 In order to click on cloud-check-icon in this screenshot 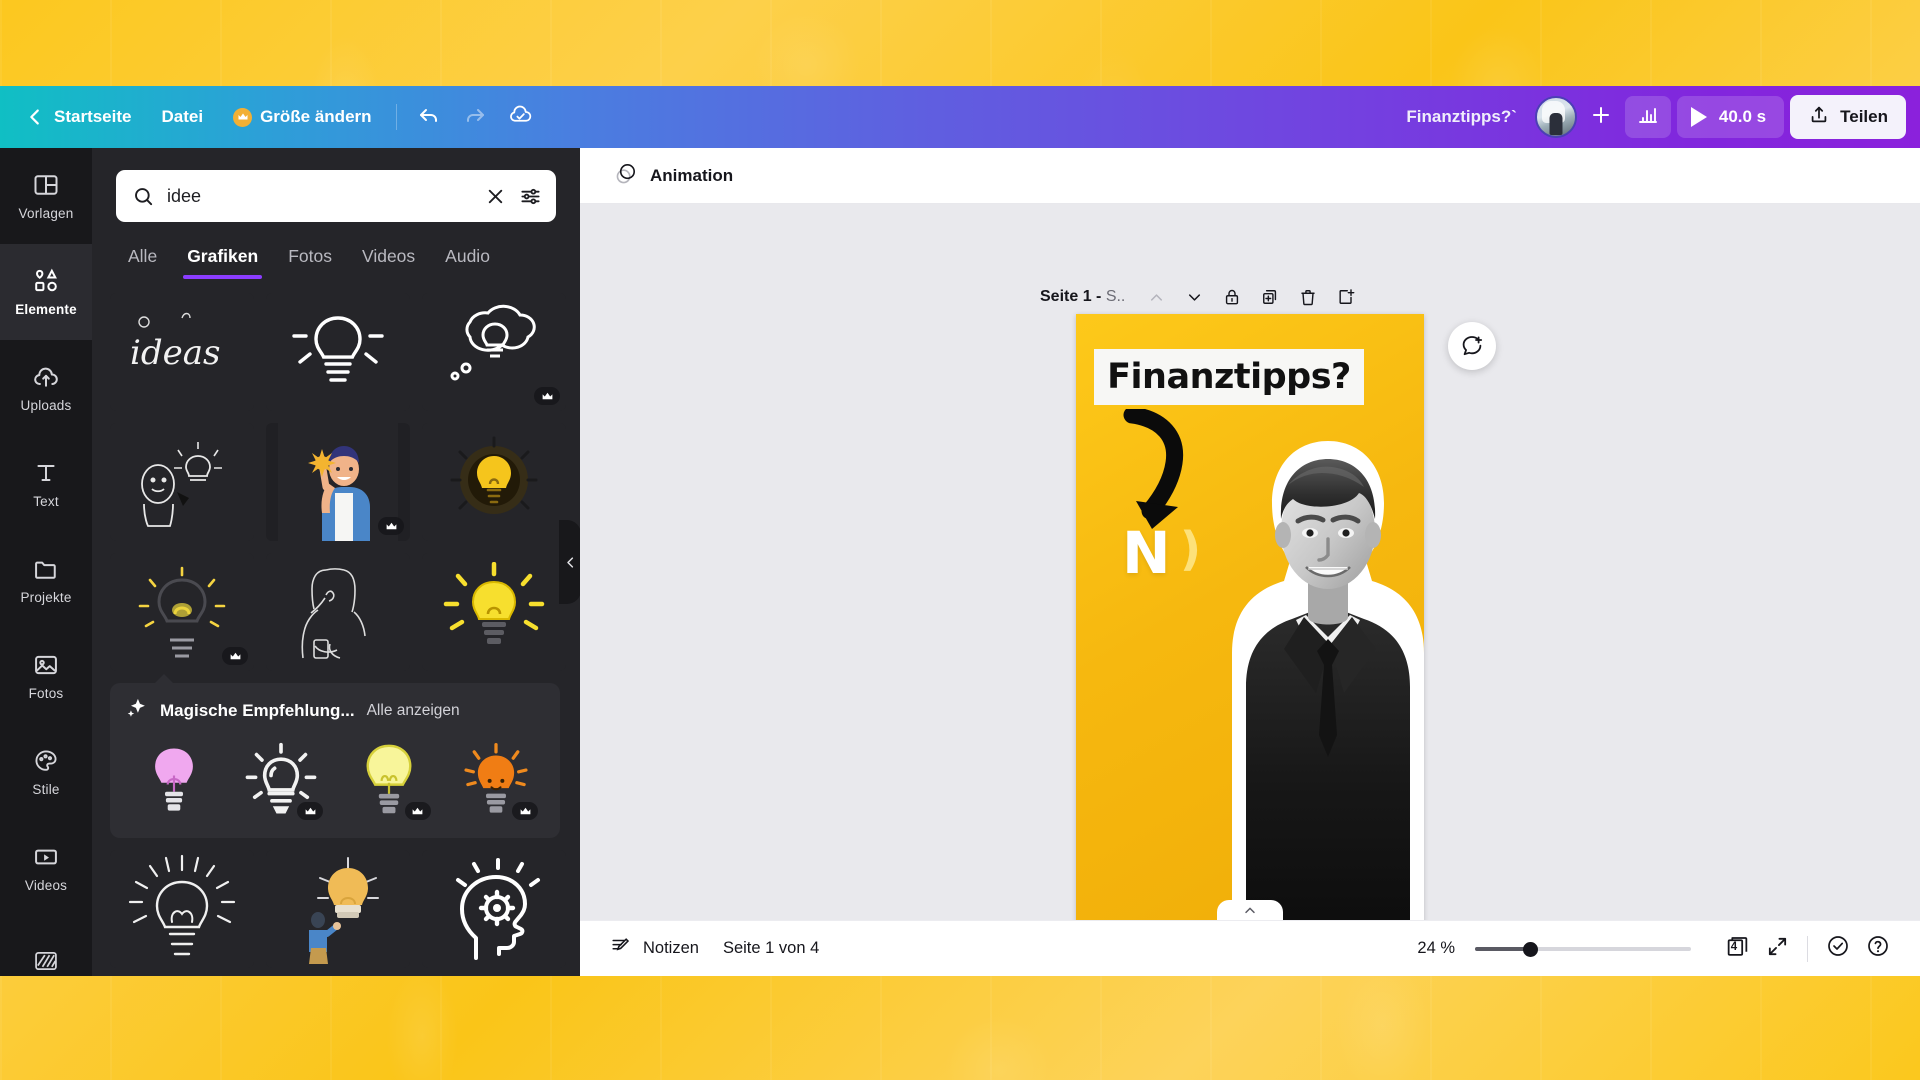, I will do `click(520, 117)`.